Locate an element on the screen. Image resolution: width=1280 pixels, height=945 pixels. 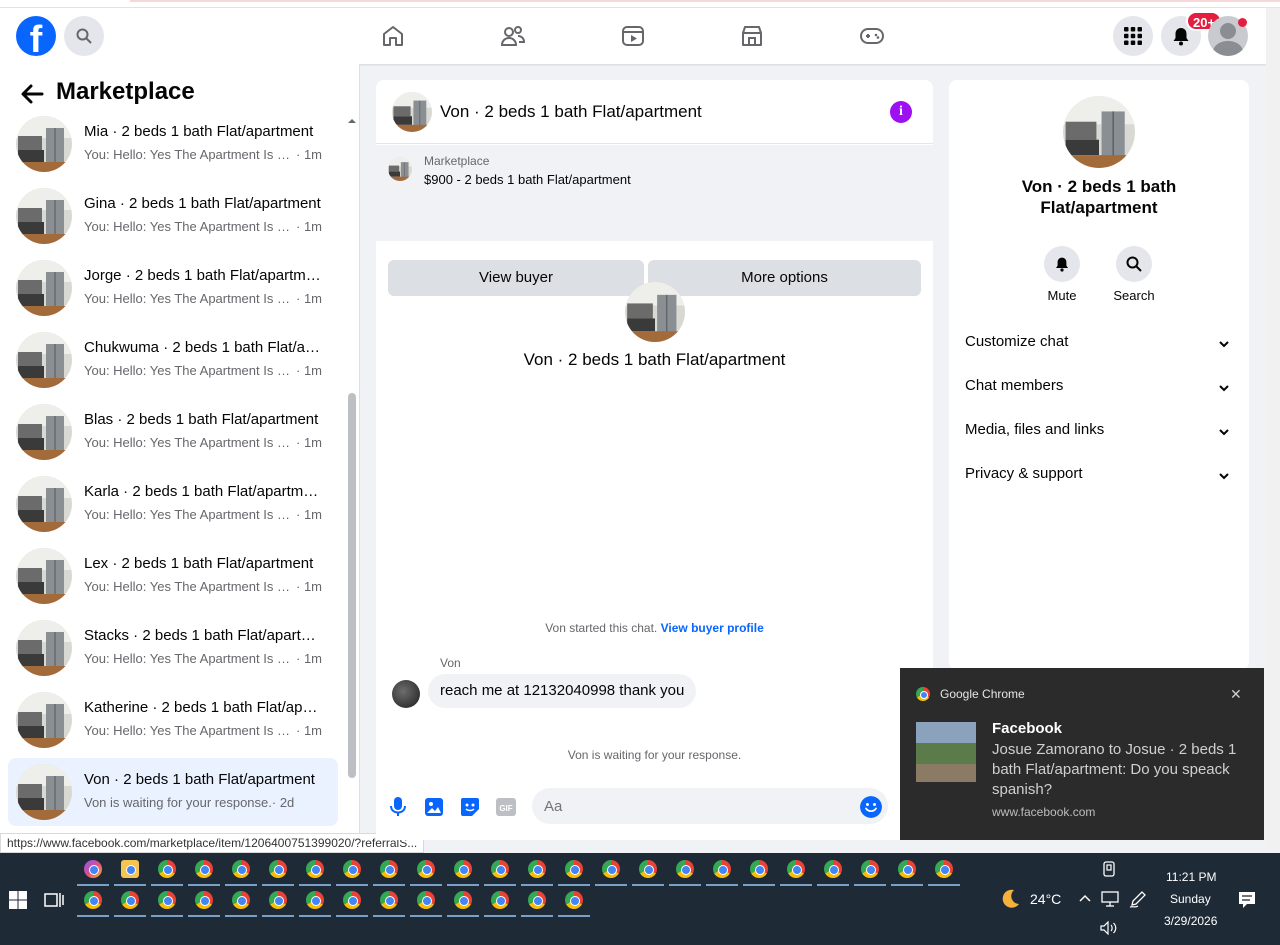
listing-thumbnail is located at coordinates (400, 169).